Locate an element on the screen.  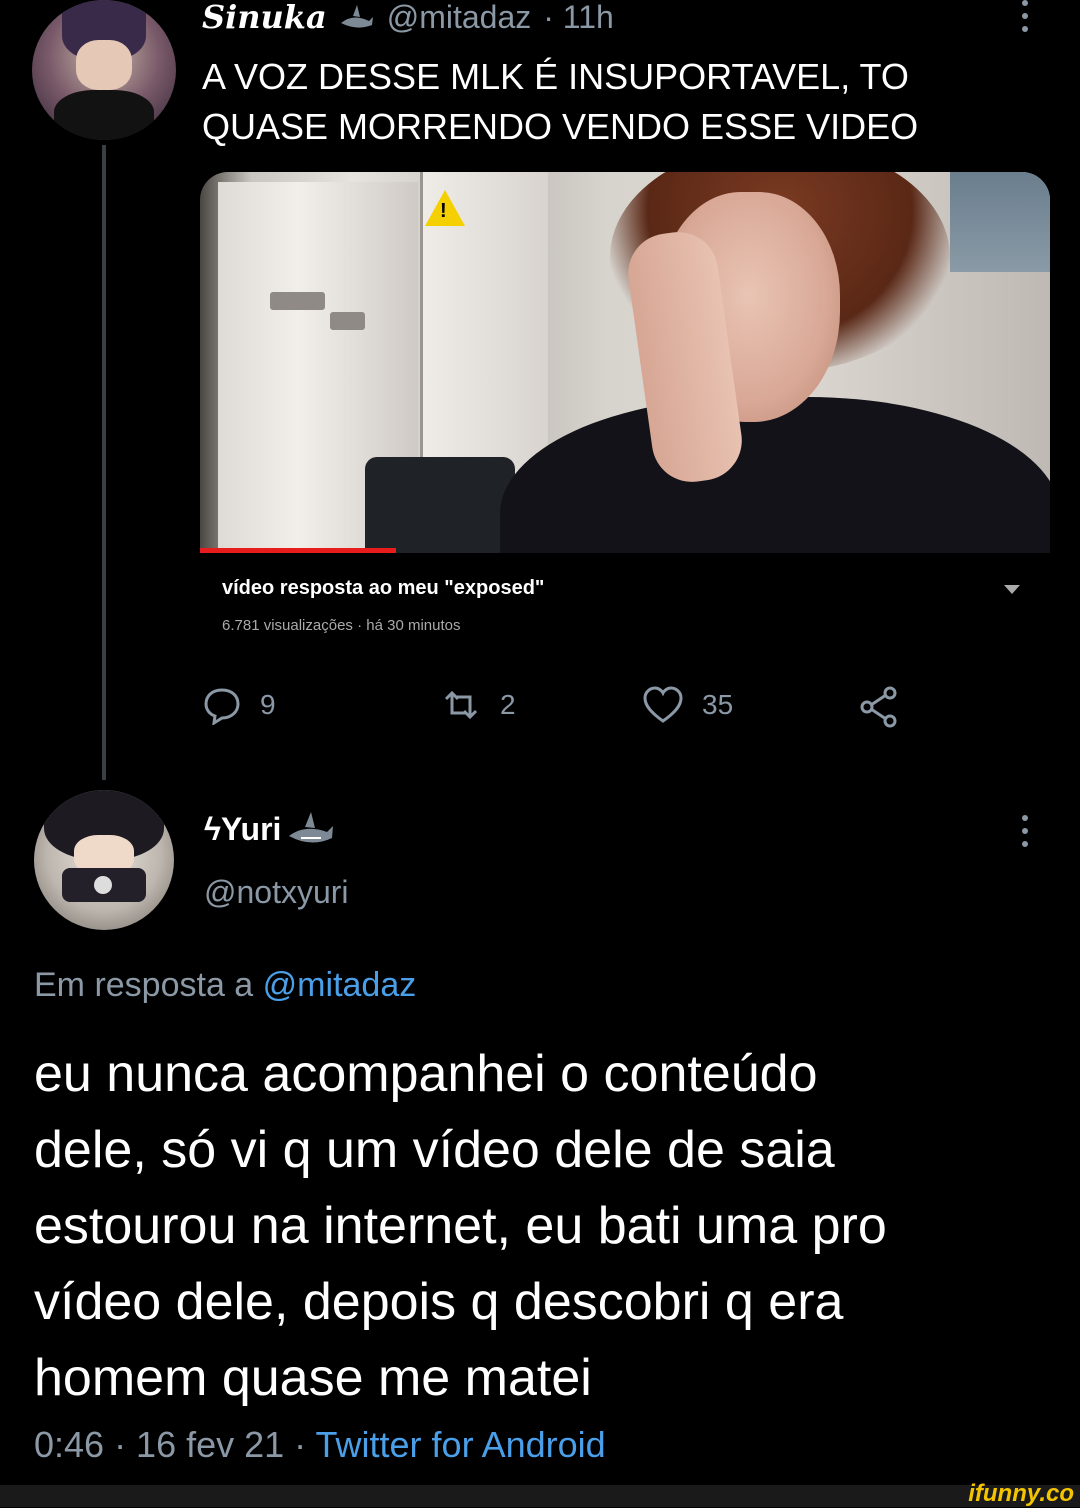
dropdown-icon is located at coordinates (1012, 590).